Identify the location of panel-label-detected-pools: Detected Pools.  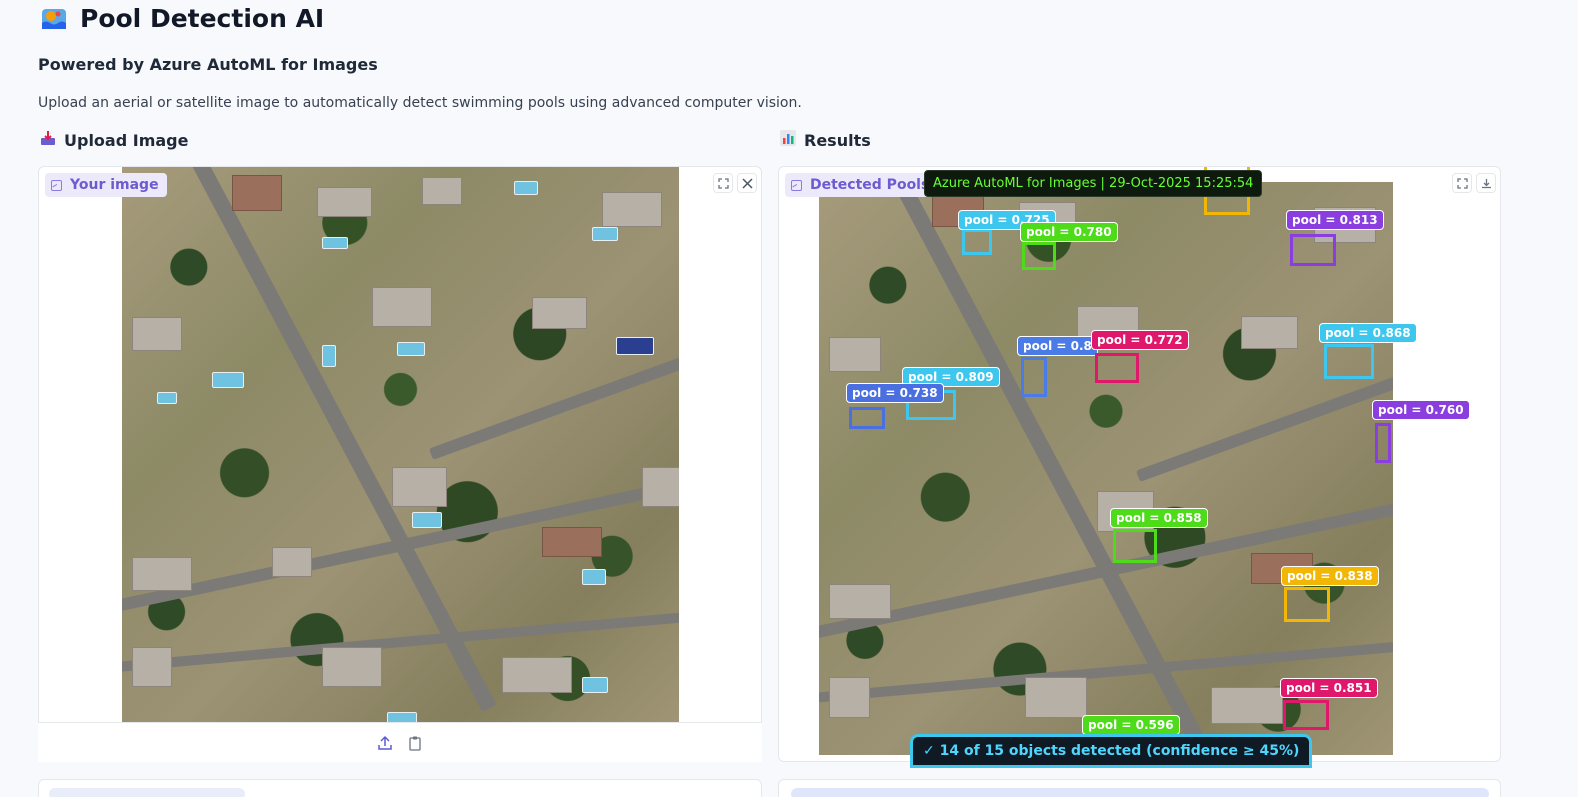
(861, 185).